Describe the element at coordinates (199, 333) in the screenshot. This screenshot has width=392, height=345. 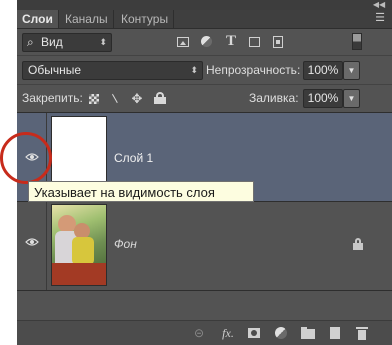
I see `link-layers-icon: ⊝` at that location.